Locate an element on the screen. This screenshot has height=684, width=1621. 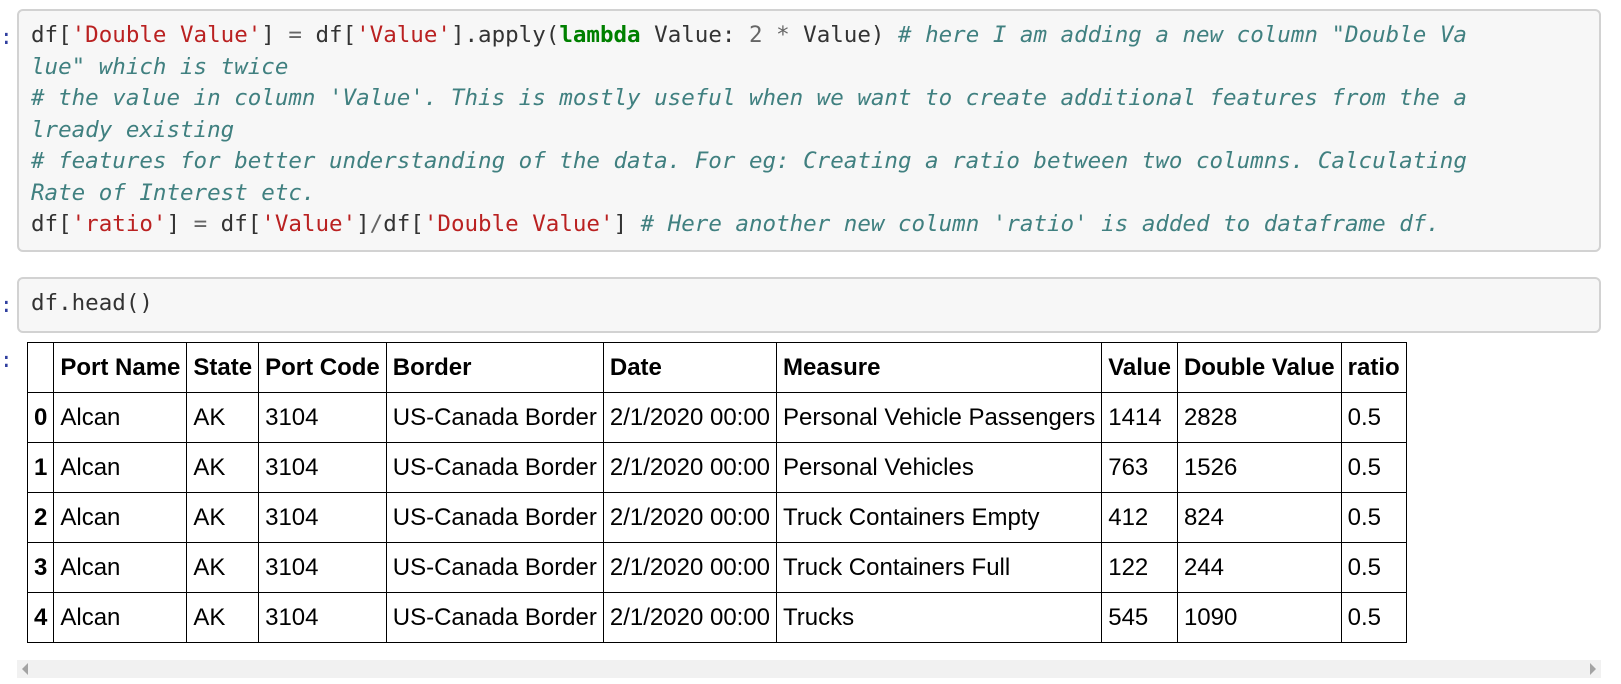
column-header: State is located at coordinates (223, 367).